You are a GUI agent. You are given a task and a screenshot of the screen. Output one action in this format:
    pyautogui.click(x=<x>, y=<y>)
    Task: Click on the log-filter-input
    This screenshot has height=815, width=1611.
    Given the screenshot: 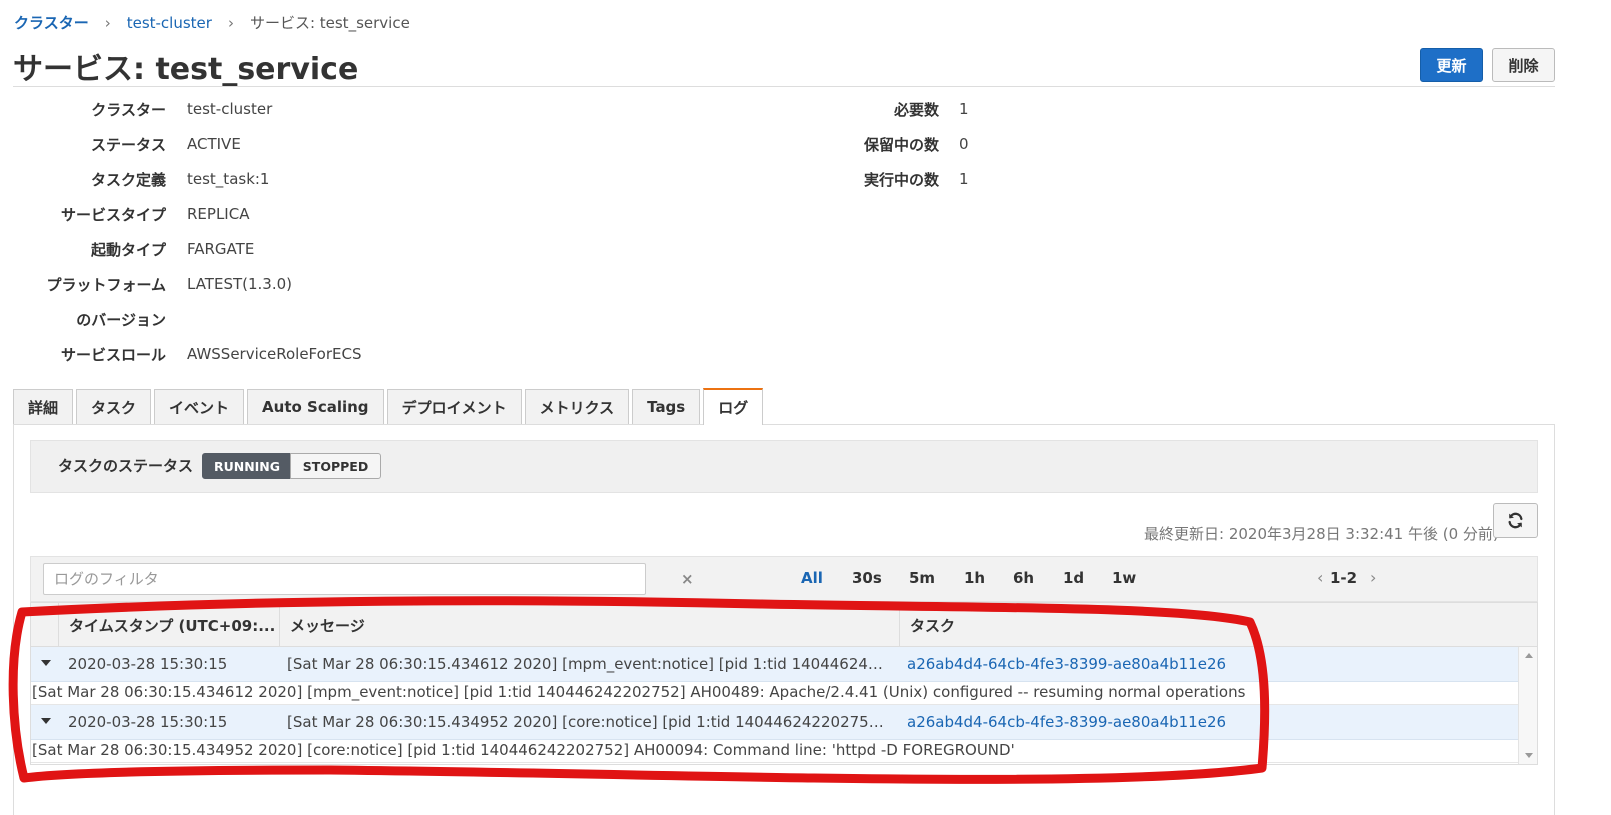 What is the action you would take?
    pyautogui.click(x=344, y=579)
    